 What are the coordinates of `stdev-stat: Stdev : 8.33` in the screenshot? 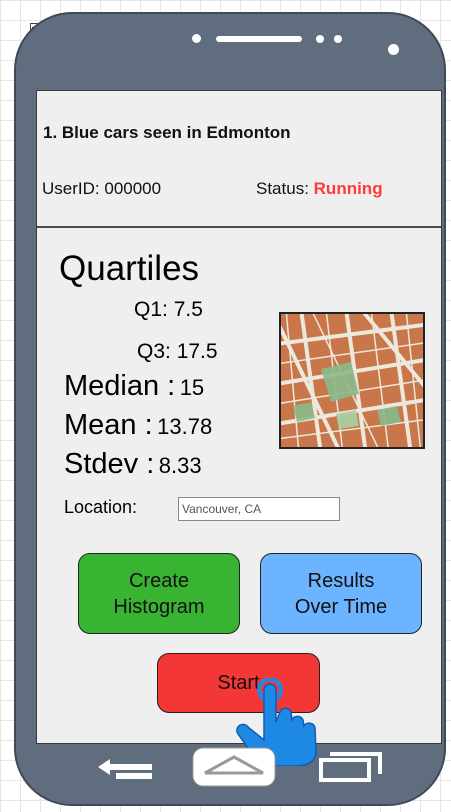 It's located at (133, 464).